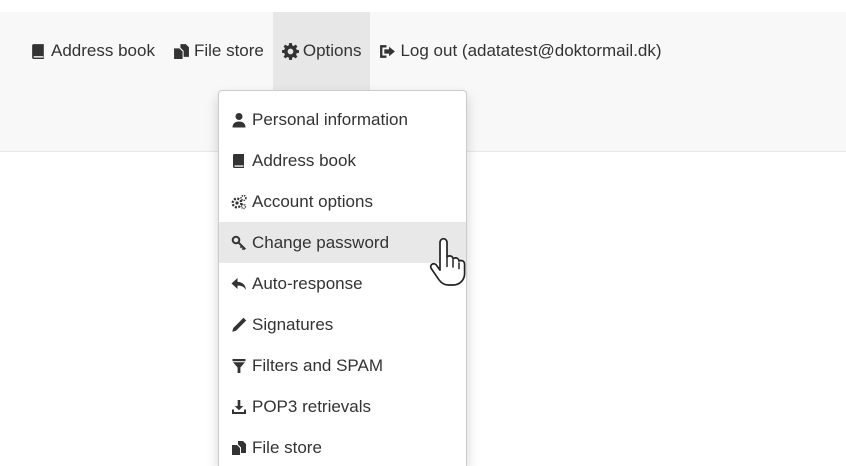 The height and width of the screenshot is (466, 846). What do you see at coordinates (447, 261) in the screenshot?
I see `hand-pointer-cursor-icon` at bounding box center [447, 261].